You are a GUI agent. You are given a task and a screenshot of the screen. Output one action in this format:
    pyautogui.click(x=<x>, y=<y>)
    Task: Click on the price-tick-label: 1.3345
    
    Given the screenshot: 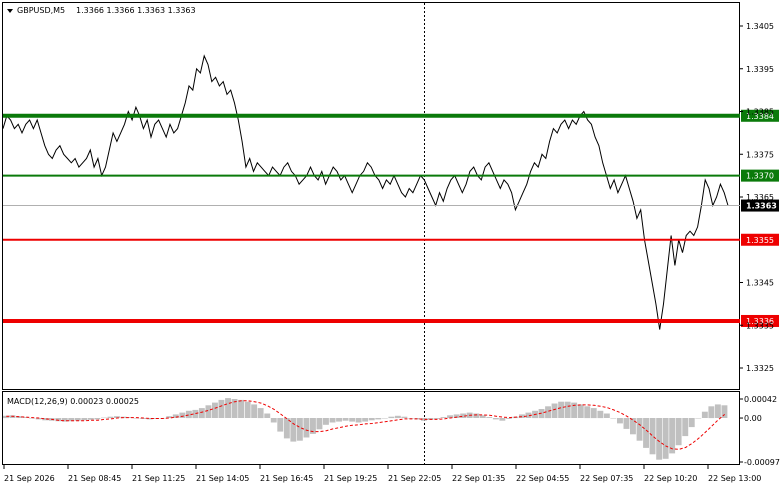 What is the action you would take?
    pyautogui.click(x=760, y=283)
    